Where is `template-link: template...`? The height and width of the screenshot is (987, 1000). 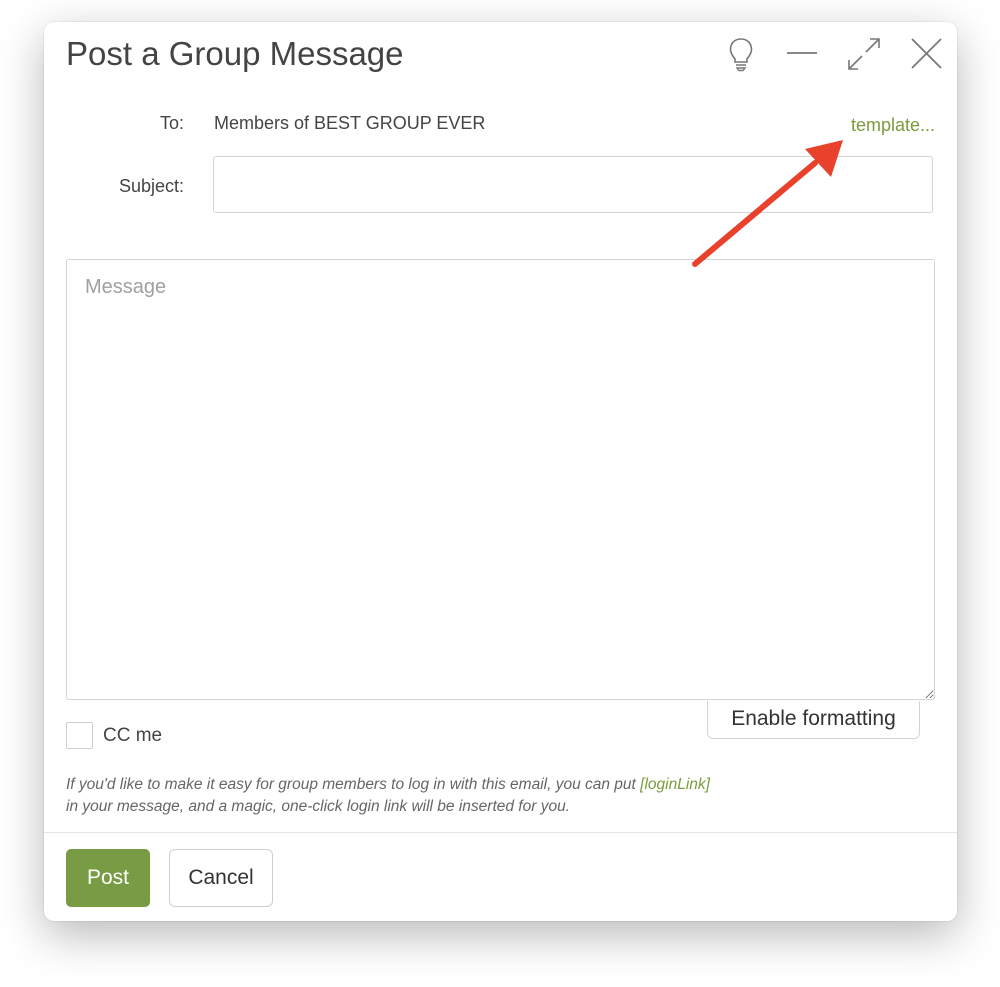
template-link: template... is located at coordinates (893, 125).